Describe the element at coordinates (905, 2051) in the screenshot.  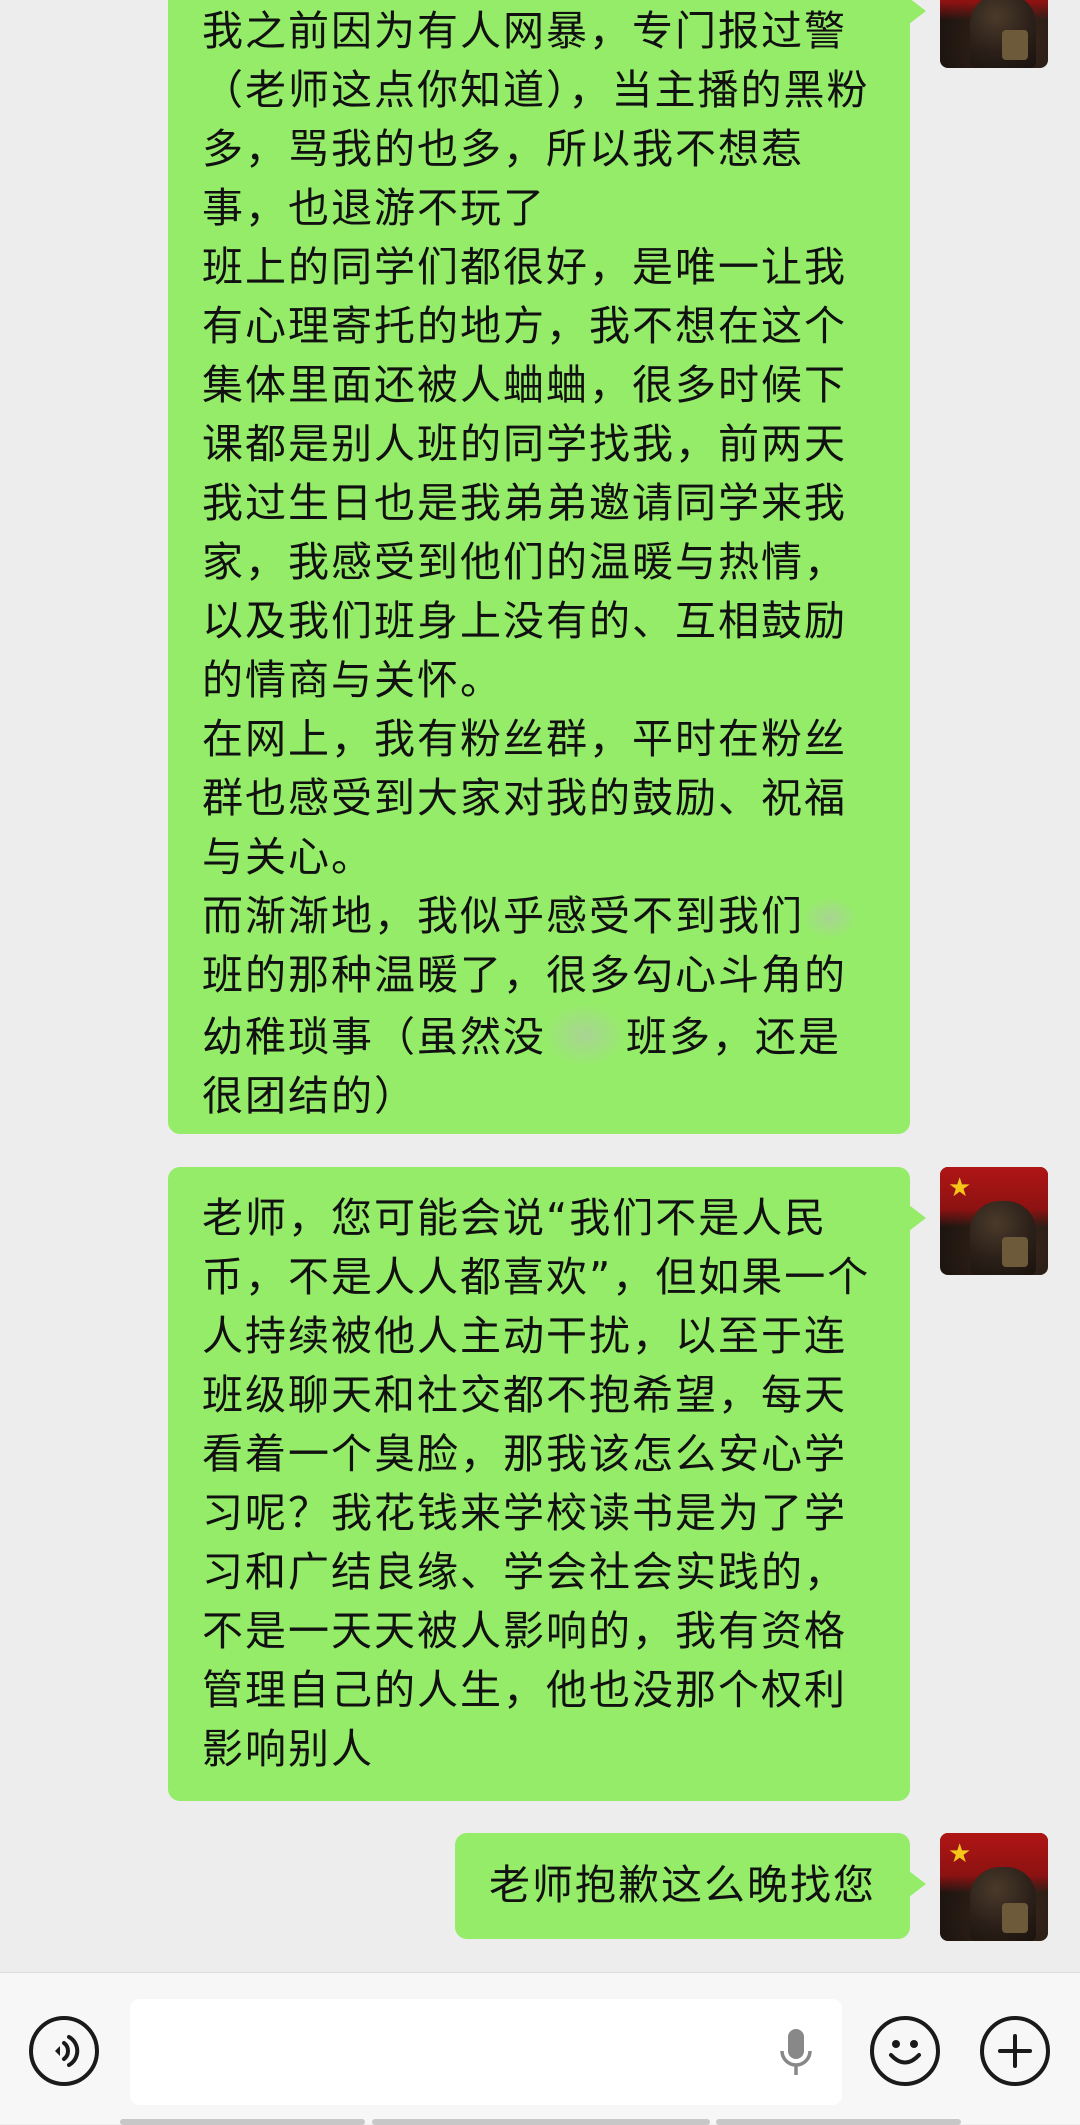
I see `emoji-icon` at that location.